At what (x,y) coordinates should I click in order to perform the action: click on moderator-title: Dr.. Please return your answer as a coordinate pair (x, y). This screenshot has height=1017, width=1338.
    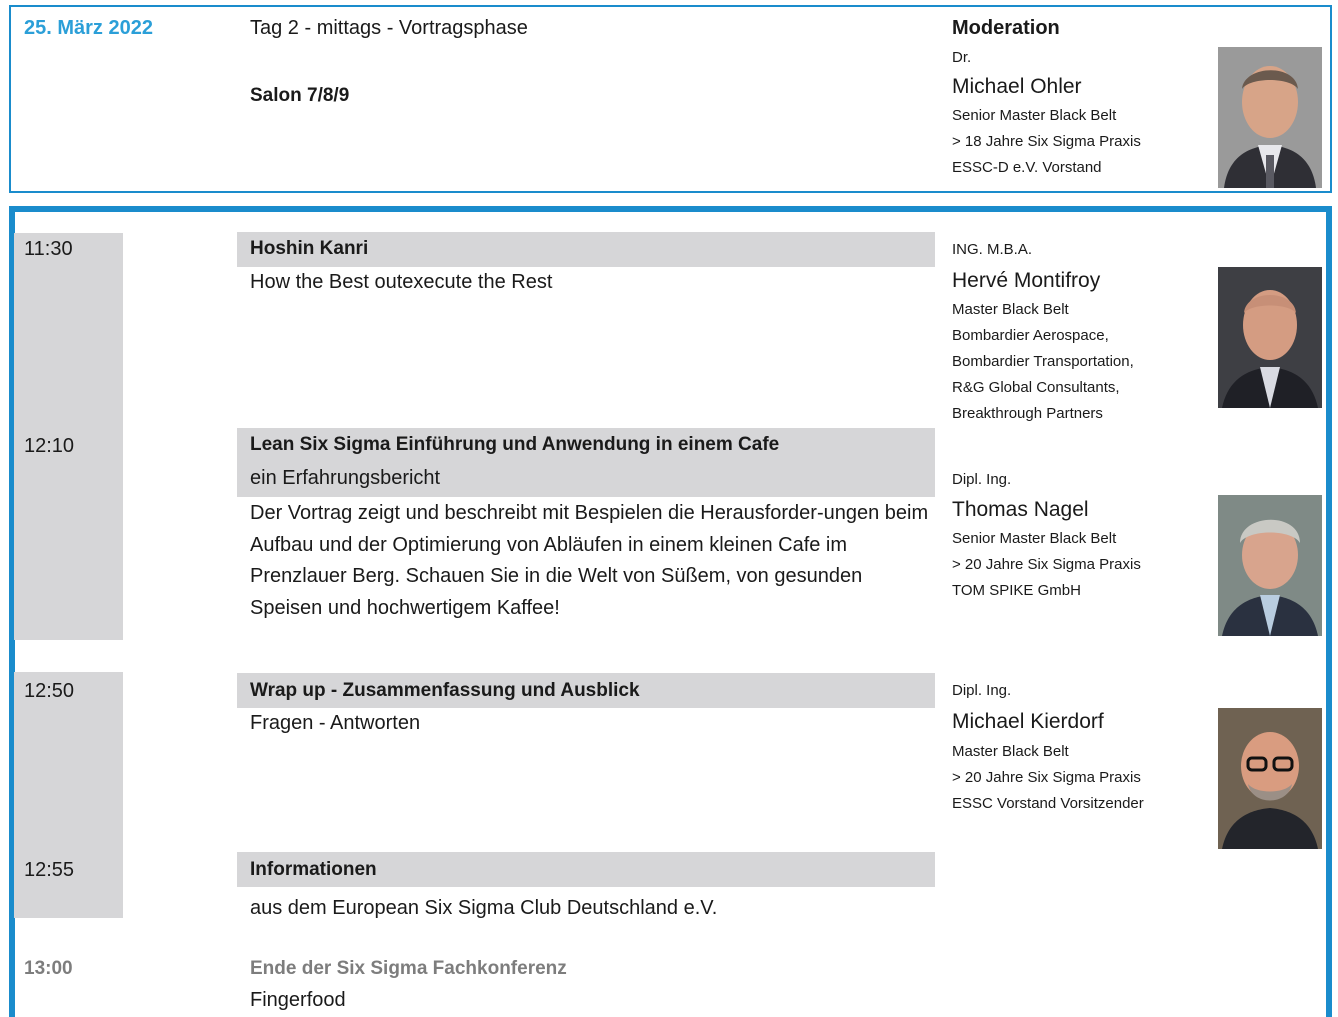
    Looking at the image, I should click on (962, 57).